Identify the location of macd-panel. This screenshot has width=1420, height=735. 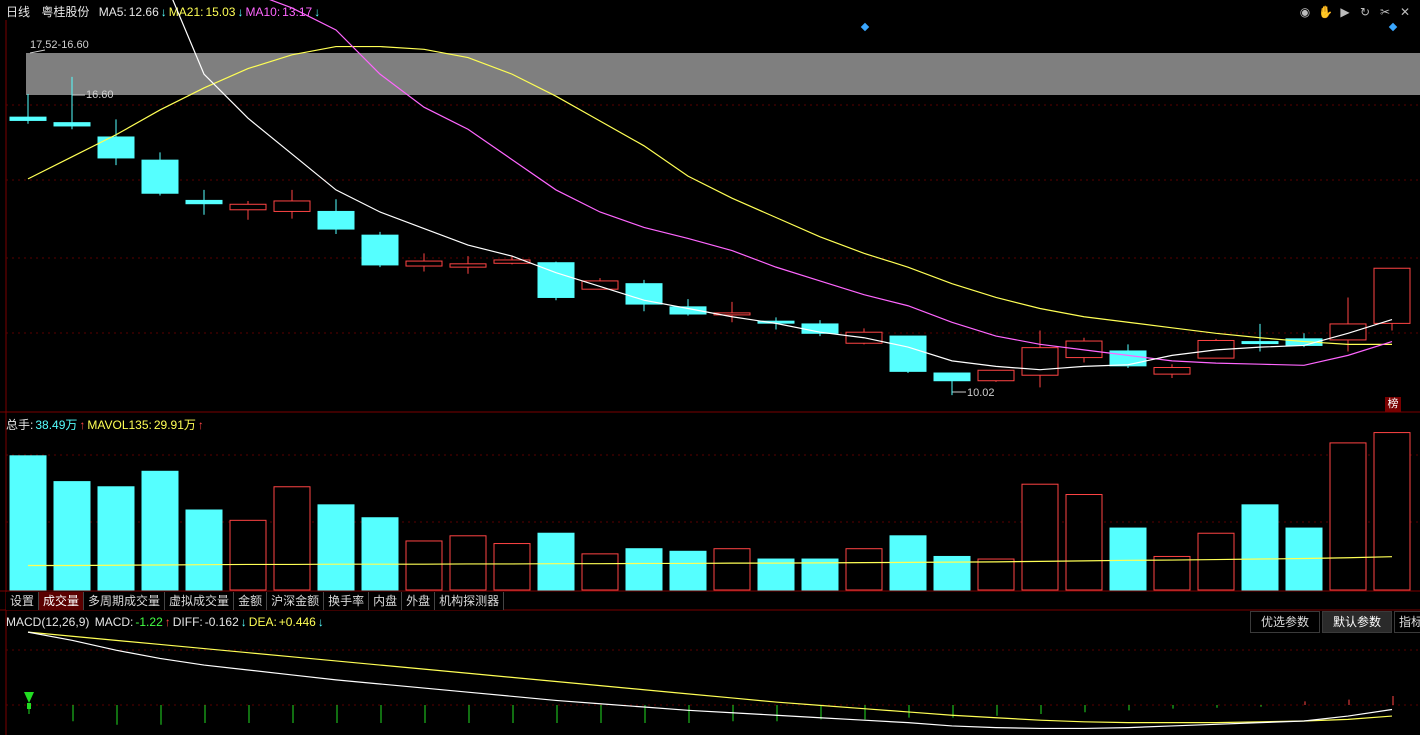
(709, 680).